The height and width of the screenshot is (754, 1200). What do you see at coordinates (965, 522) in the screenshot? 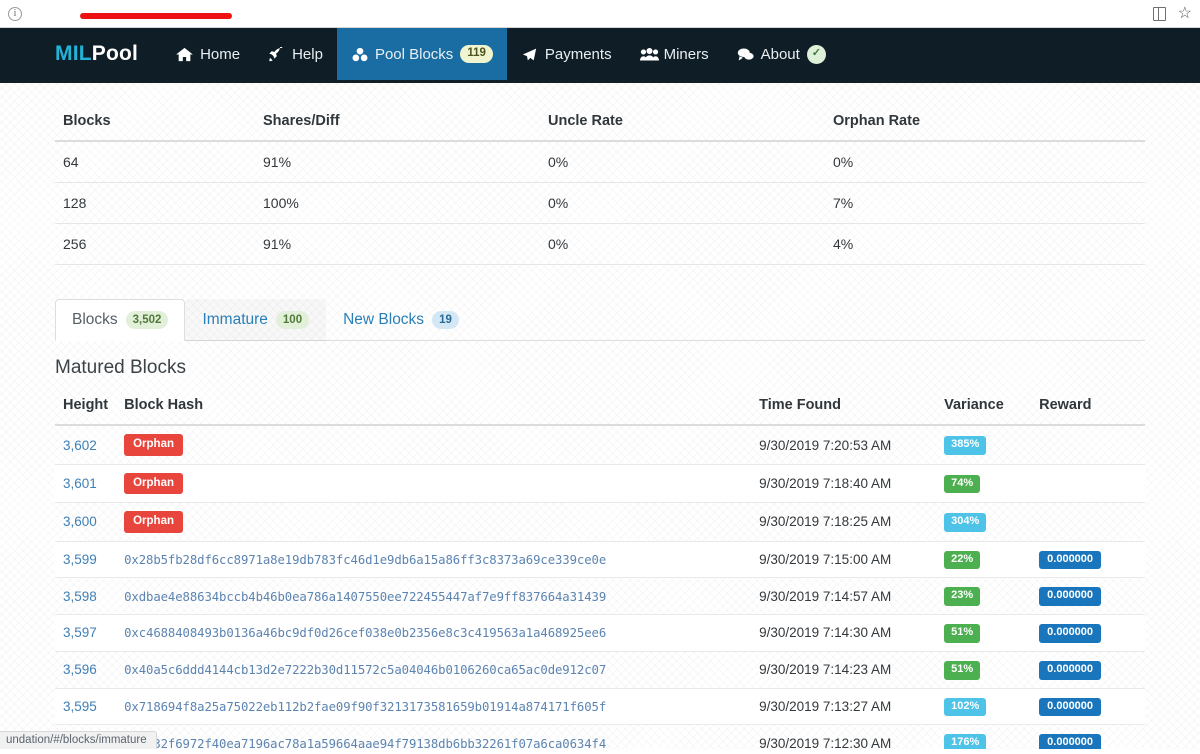
I see `variance-badge: 304%` at bounding box center [965, 522].